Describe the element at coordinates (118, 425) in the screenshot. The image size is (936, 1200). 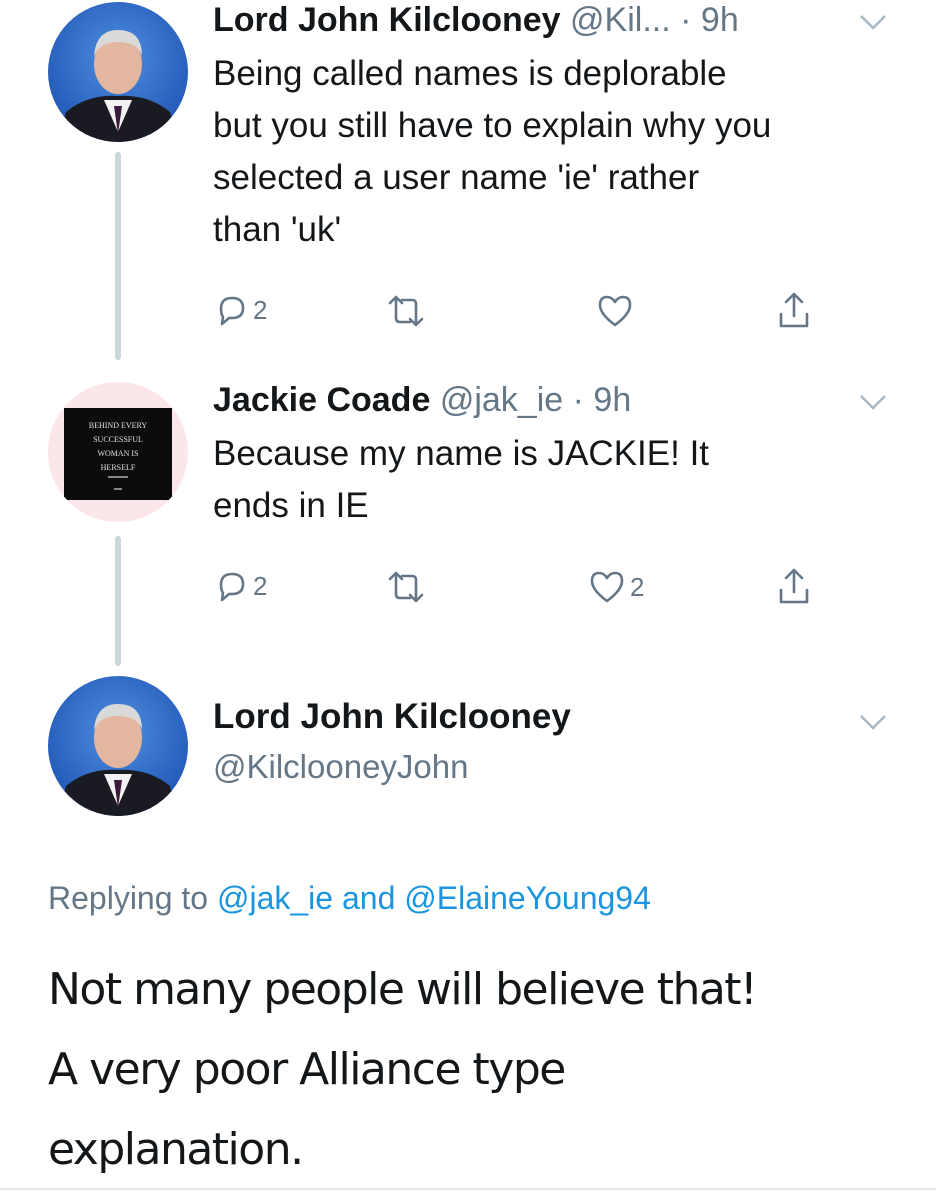
I see `avatar-quote-line: BEHIND EVERY` at that location.